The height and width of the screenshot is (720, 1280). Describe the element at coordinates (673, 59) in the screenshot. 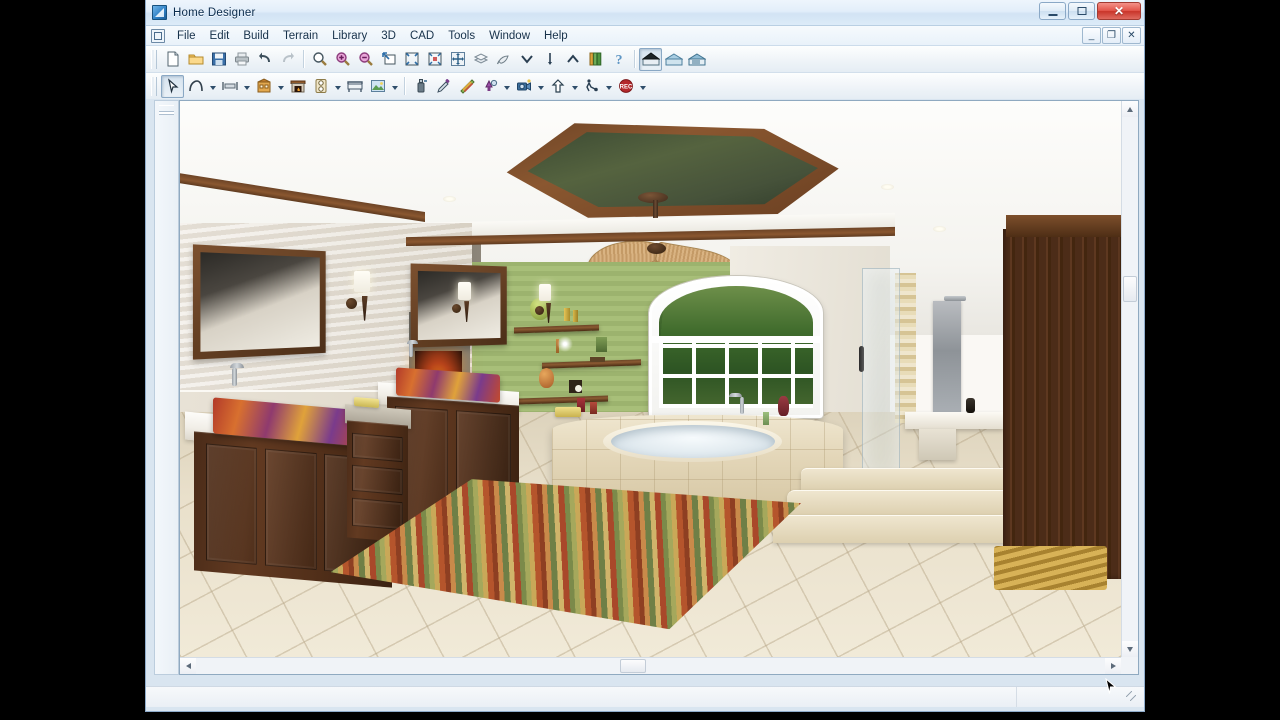

I see `elevation-camera-button` at that location.